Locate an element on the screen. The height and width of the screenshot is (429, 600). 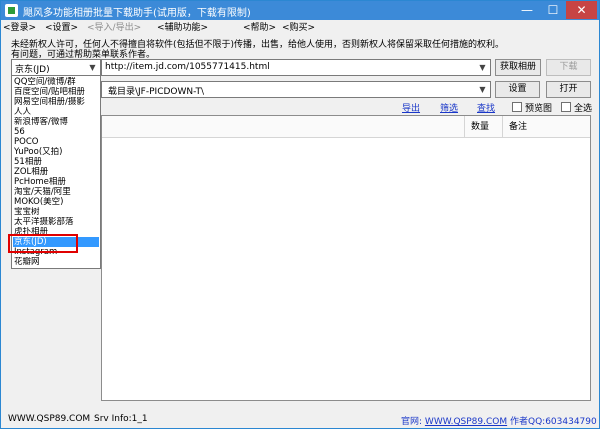
column-note: 备注 is located at coordinates (546, 127).